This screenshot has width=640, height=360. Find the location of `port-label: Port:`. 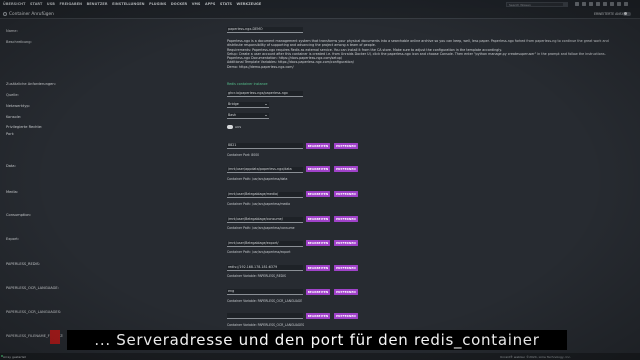

port-label: Port: is located at coordinates (10, 134).